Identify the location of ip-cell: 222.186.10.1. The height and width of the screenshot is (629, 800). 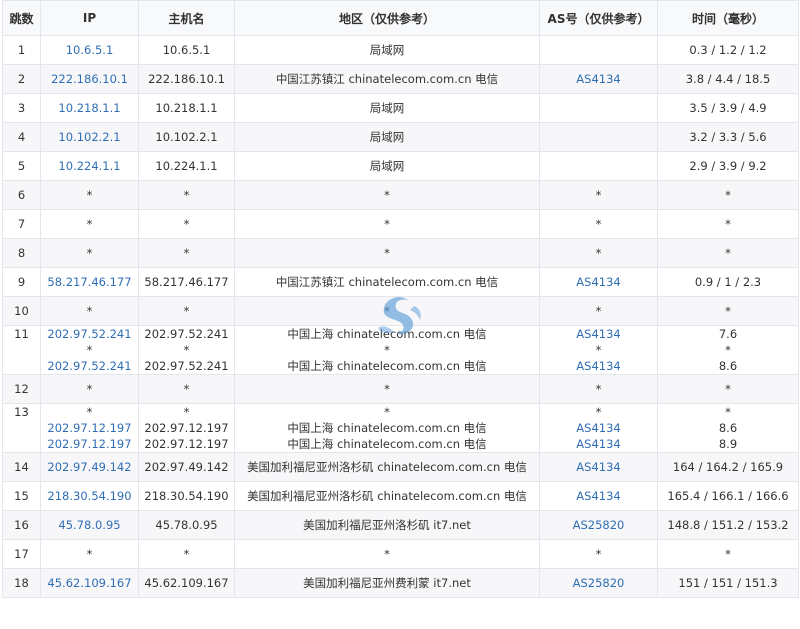
(89, 79).